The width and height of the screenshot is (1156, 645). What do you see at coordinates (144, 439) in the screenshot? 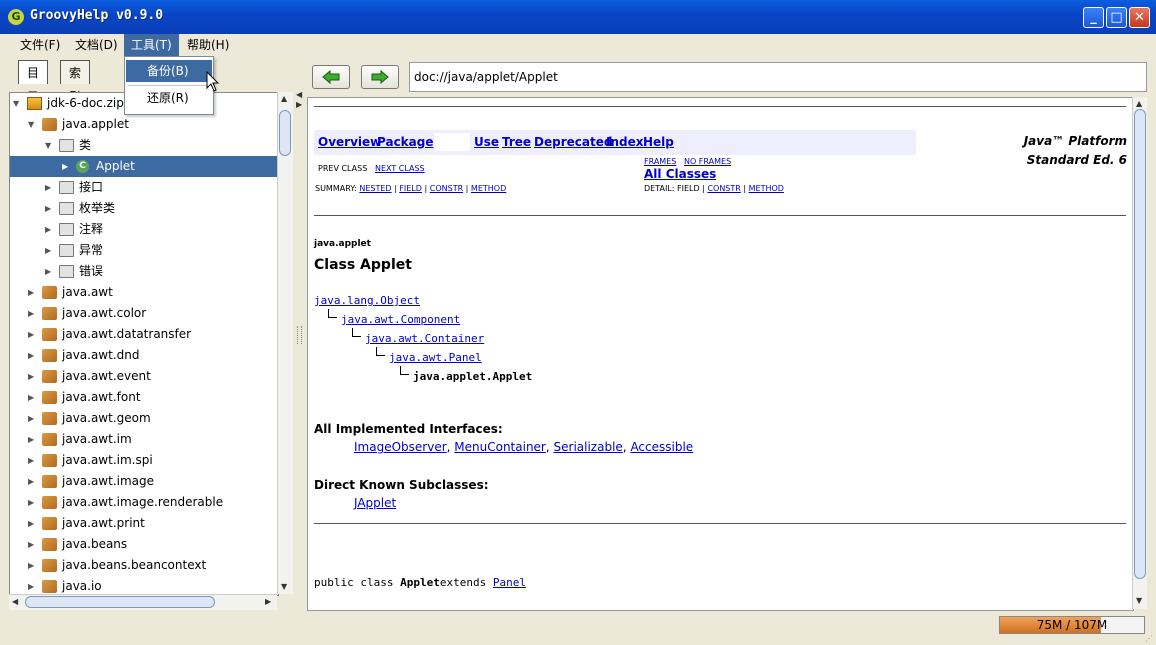
I see `tree-node: ▶ java.awt.im` at bounding box center [144, 439].